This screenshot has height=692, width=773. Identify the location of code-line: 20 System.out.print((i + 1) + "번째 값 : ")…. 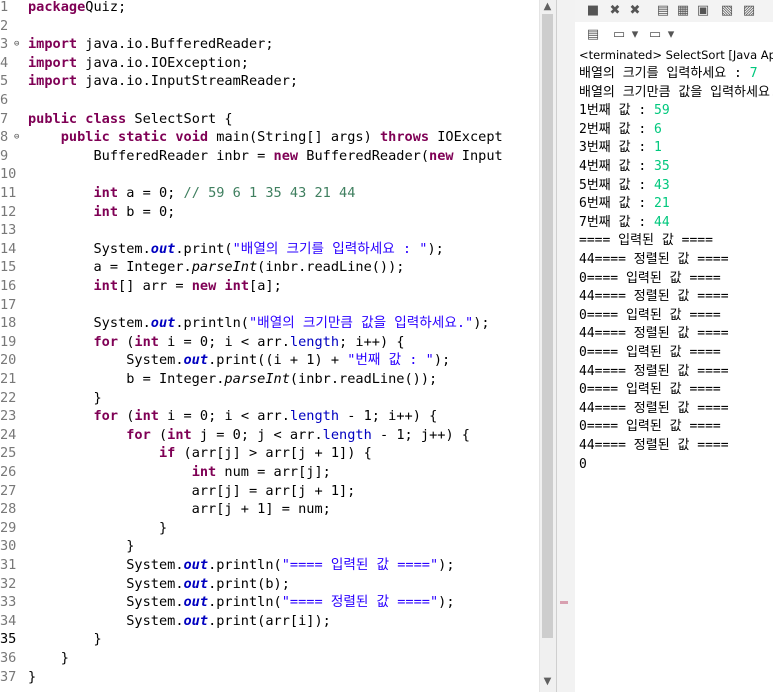
(269, 360).